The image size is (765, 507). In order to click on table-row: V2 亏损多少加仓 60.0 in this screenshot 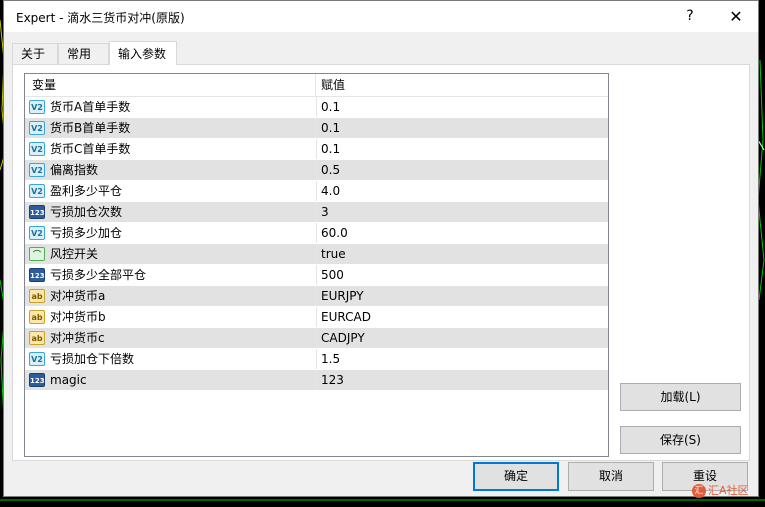, I will do `click(316, 233)`.